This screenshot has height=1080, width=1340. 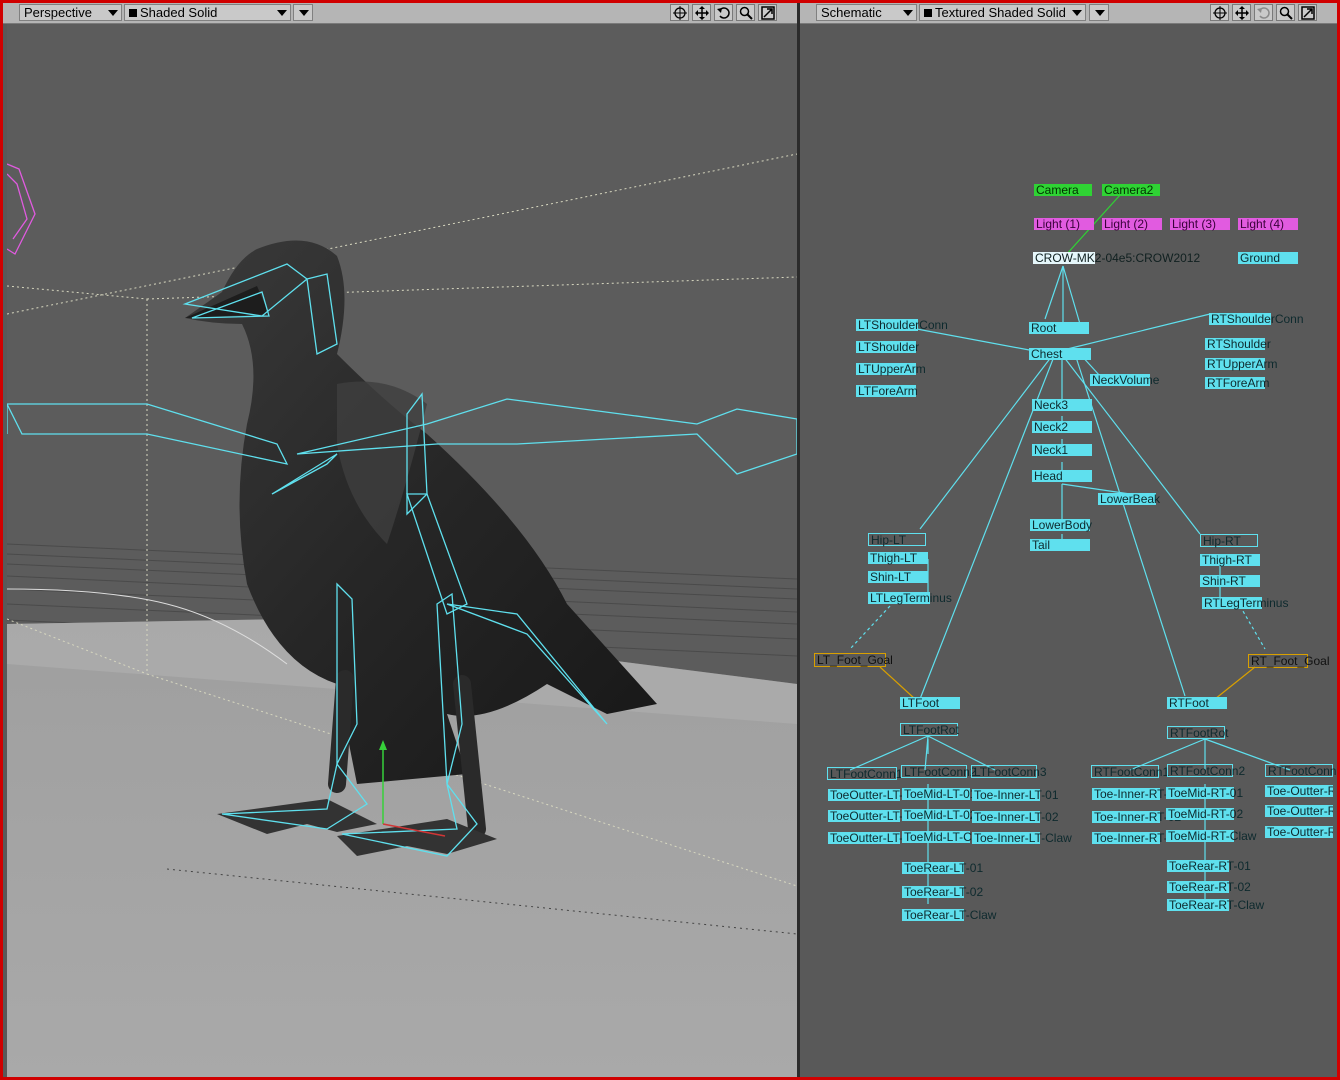 I want to click on rtupperarm-node: RTUpperArm, so click(x=1241, y=364).